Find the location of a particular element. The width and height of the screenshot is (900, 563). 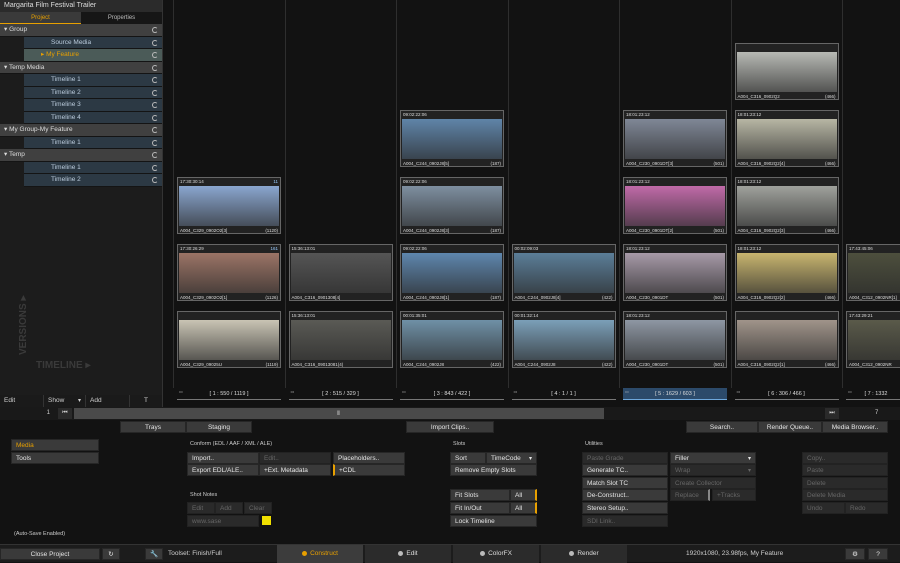

scrub-range: Ⅱ is located at coordinates (339, 413).